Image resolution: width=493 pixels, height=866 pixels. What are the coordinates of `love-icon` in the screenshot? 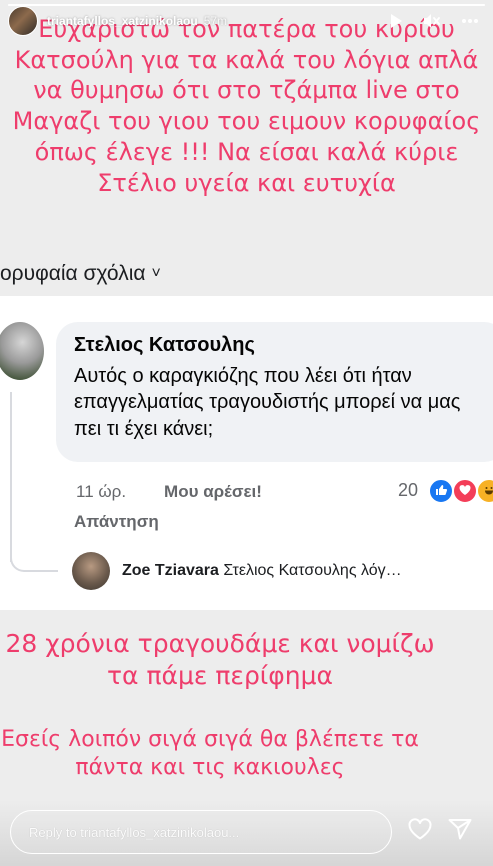 It's located at (465, 491).